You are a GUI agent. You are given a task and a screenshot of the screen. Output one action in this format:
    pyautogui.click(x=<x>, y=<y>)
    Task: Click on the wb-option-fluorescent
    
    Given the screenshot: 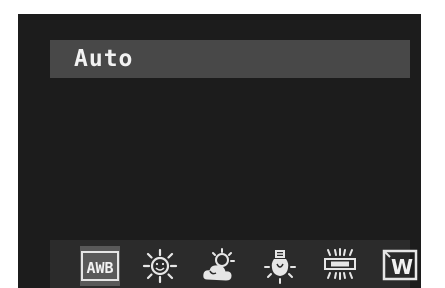 What is the action you would take?
    pyautogui.click(x=340, y=266)
    